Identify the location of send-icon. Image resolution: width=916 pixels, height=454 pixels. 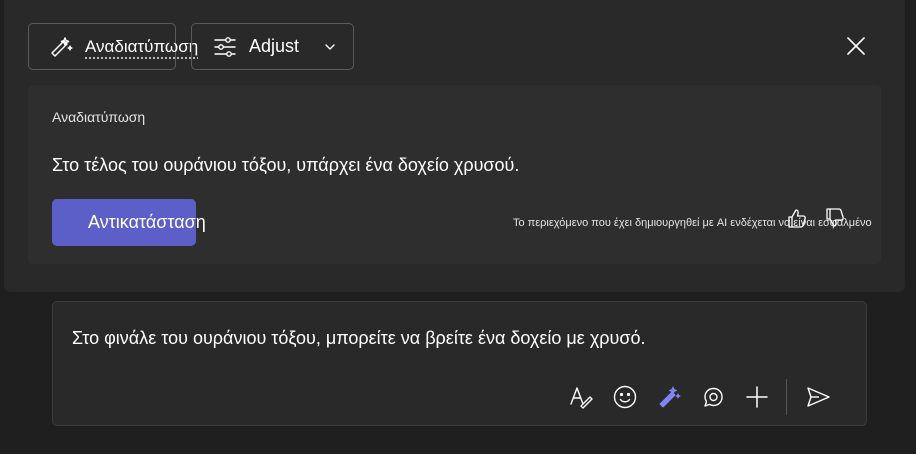
(818, 397).